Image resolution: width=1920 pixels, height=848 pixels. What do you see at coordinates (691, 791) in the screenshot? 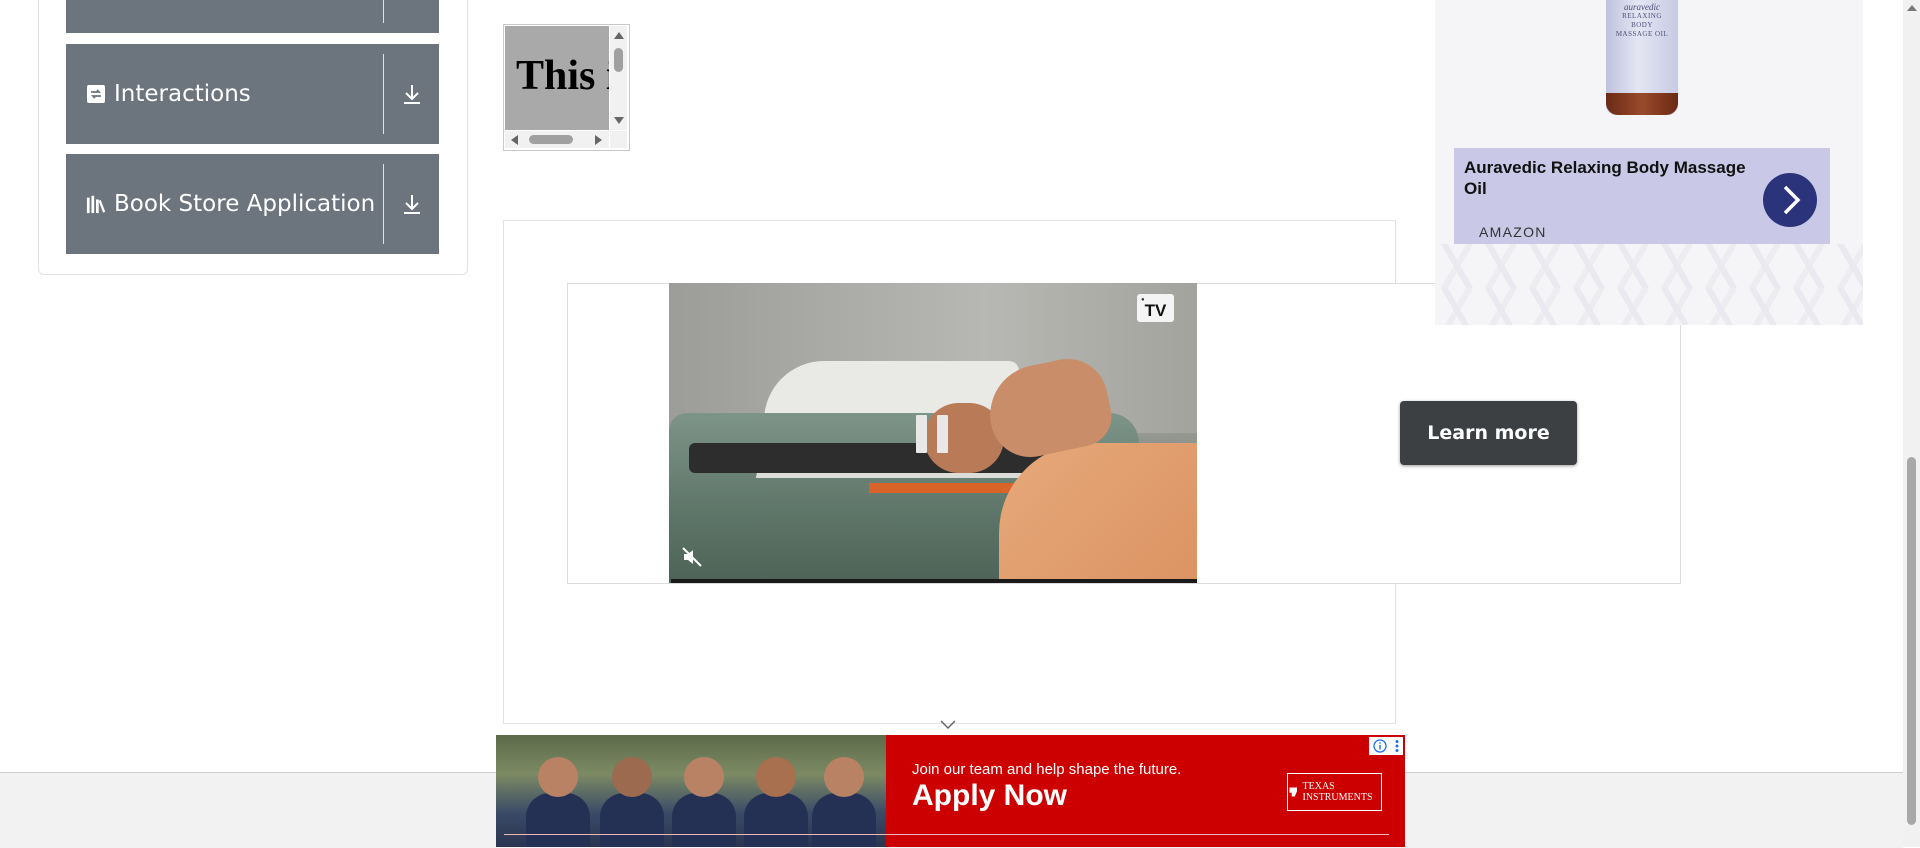
I see `banner-photo` at bounding box center [691, 791].